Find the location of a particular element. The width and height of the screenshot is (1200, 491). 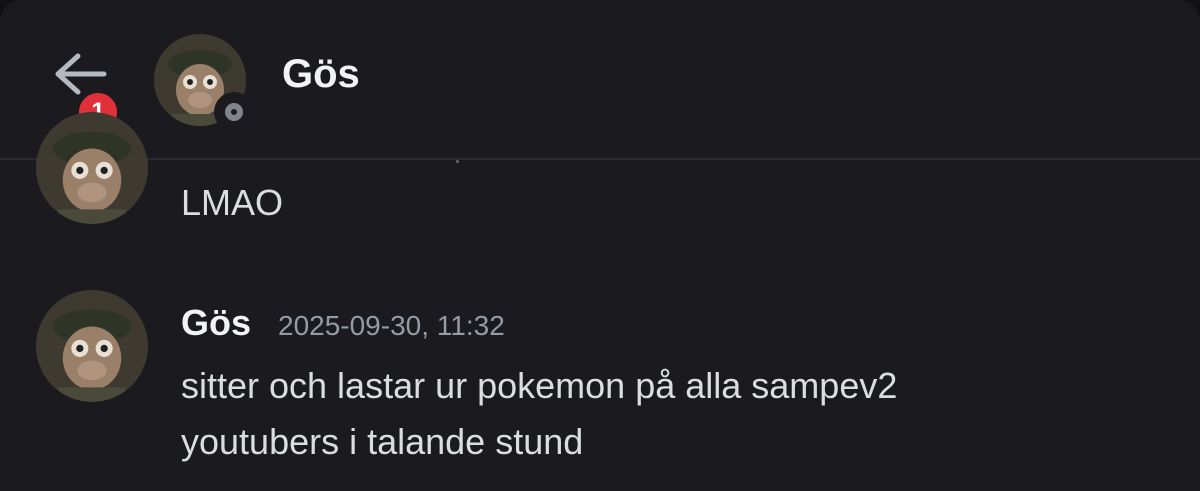

offline-status-icon is located at coordinates (234, 112).